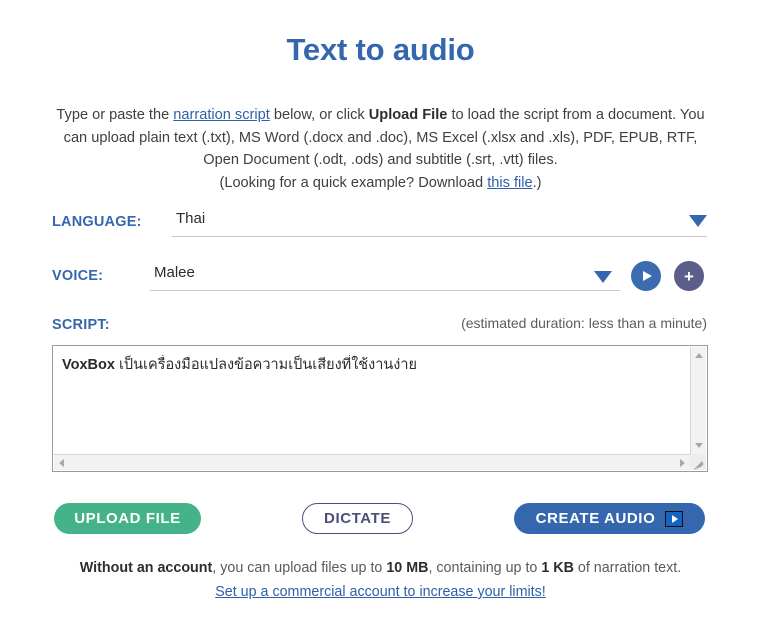  I want to click on language-select: Thai, so click(439, 223).